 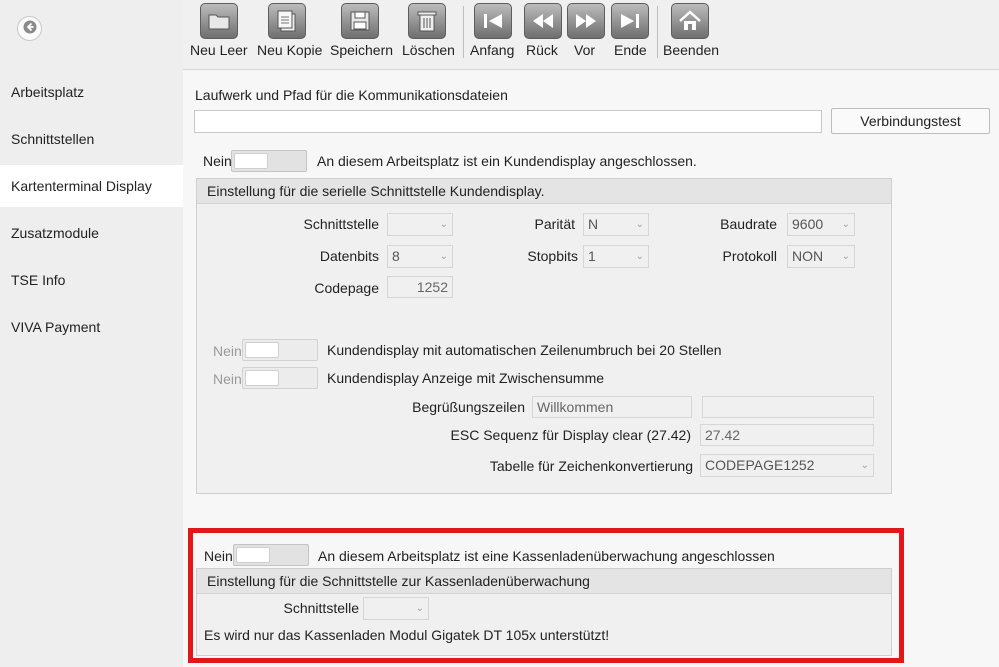 What do you see at coordinates (91, 280) in the screenshot?
I see `sidebar-item-tse-info: TSE Info` at bounding box center [91, 280].